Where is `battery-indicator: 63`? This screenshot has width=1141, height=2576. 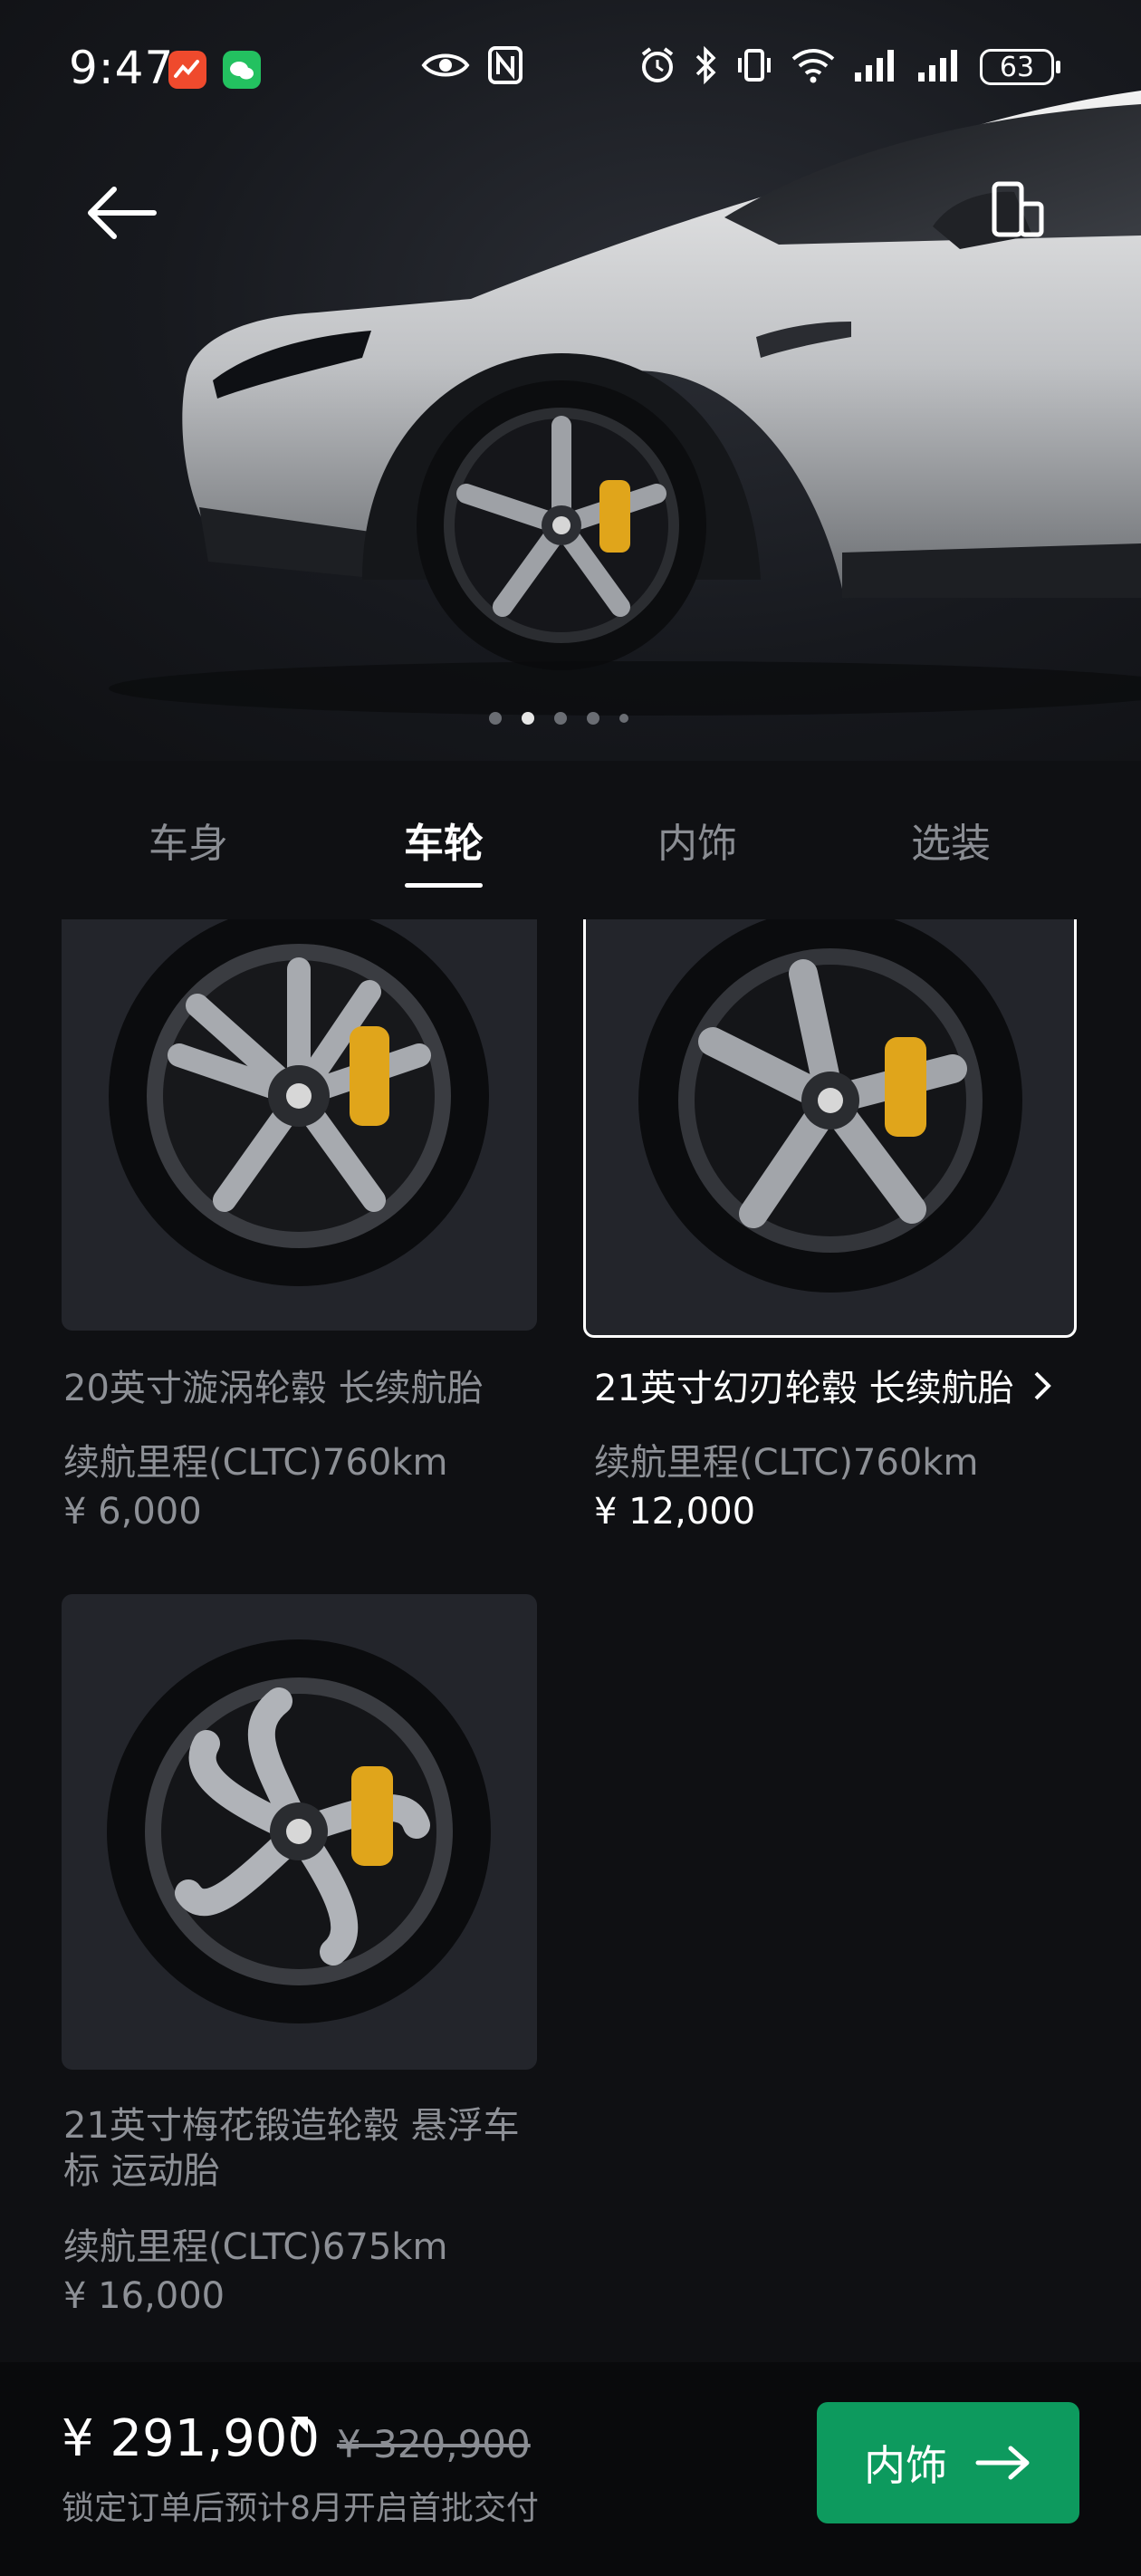 battery-indicator: 63 is located at coordinates (1020, 67).